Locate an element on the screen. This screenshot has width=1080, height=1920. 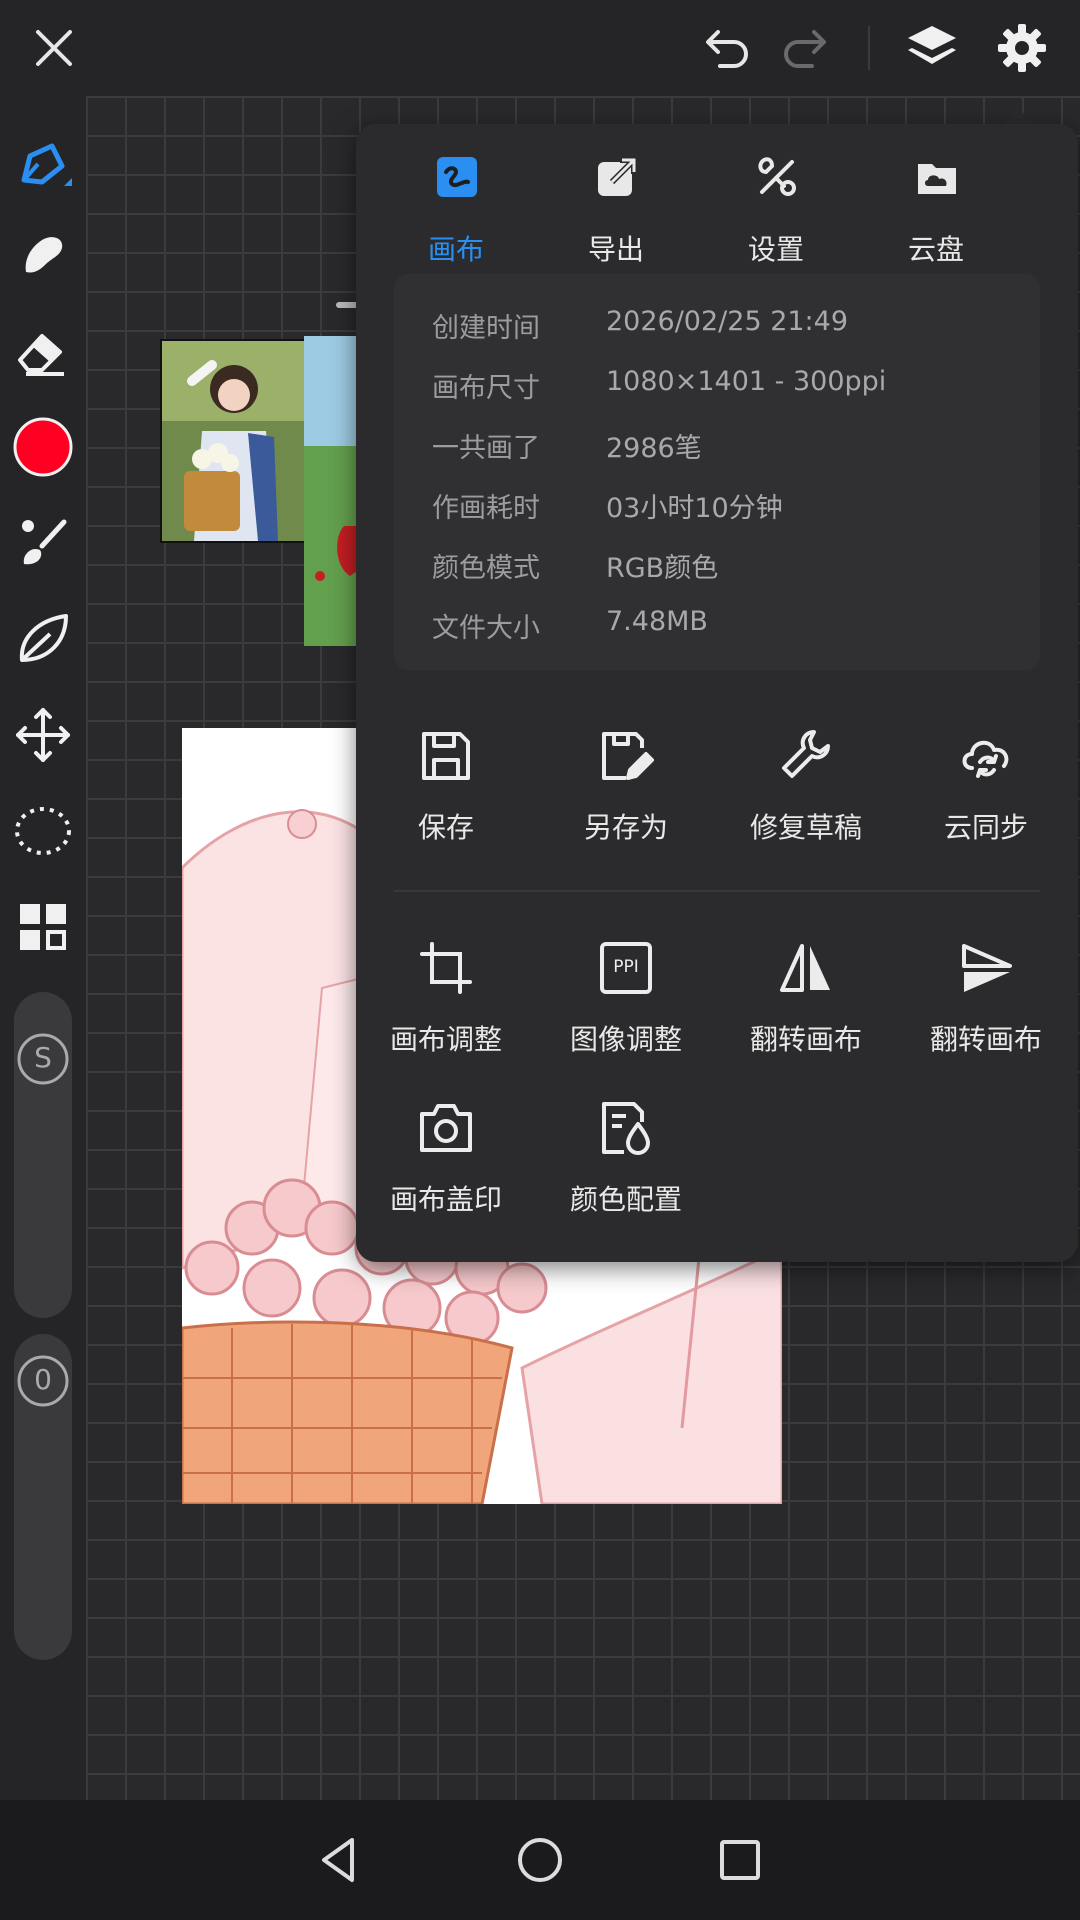
info-row: 画布尺寸 1080×1401 - 300ppi is located at coordinates (717, 391).